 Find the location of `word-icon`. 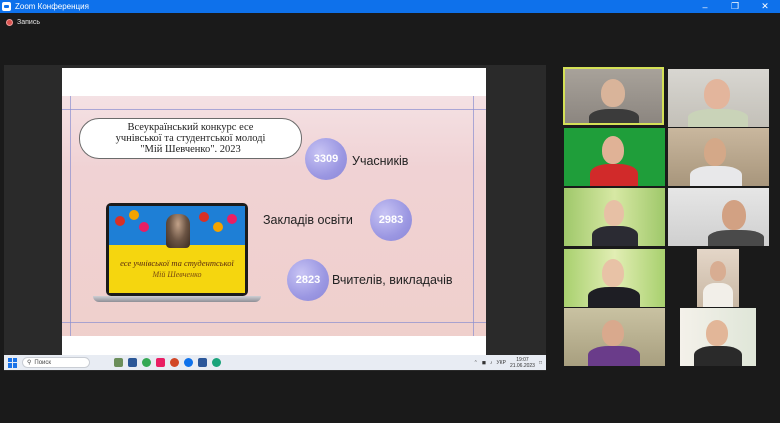

word-icon is located at coordinates (202, 362).